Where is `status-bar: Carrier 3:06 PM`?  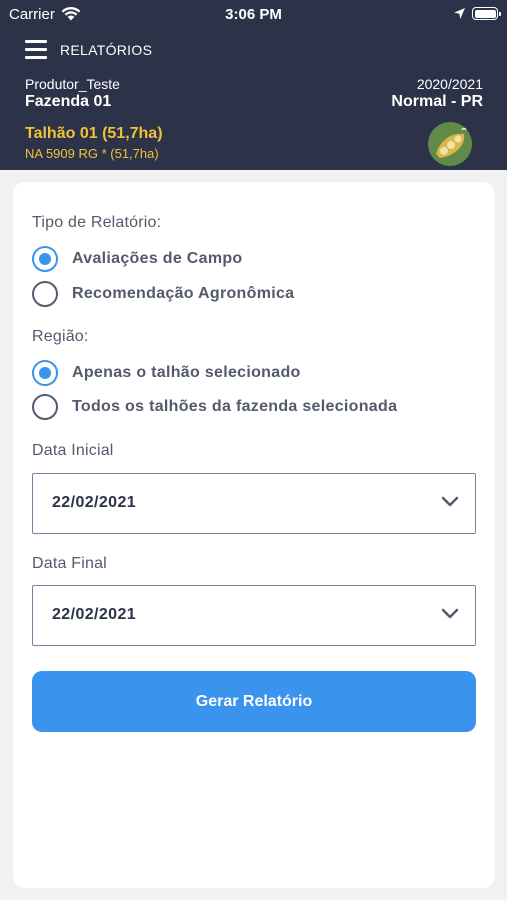
status-bar: Carrier 3:06 PM is located at coordinates (253, 15).